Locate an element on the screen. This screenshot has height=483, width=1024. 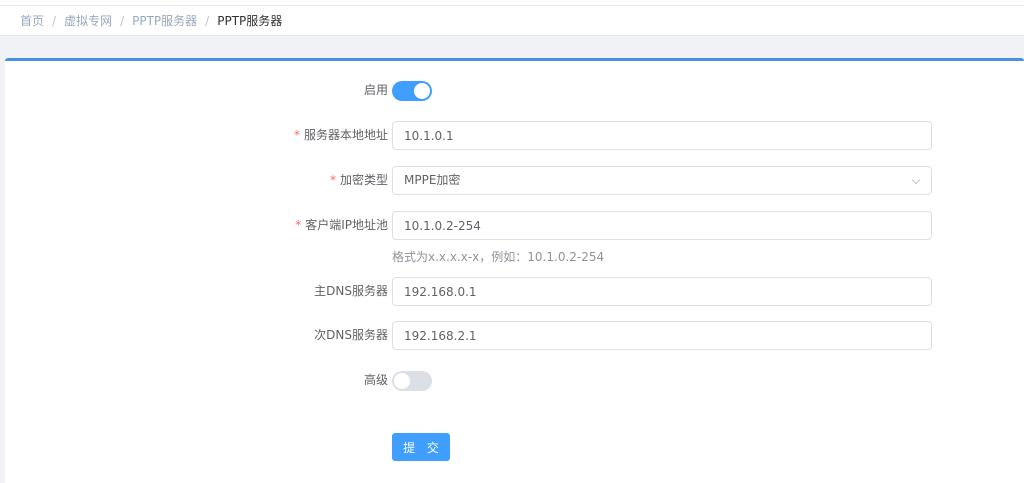
secondary-dns-input is located at coordinates (662, 335).